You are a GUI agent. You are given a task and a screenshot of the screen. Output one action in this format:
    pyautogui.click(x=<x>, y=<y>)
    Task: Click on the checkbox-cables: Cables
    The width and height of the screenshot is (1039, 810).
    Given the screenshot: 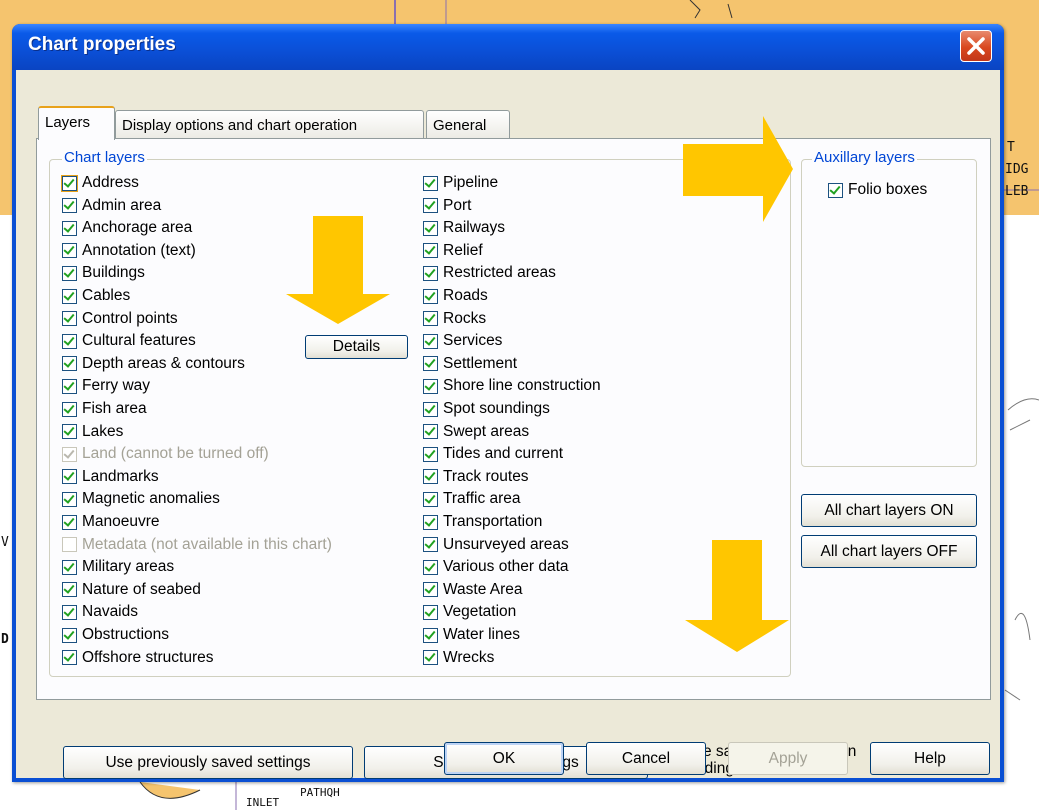 What is the action you would take?
    pyautogui.click(x=96, y=296)
    